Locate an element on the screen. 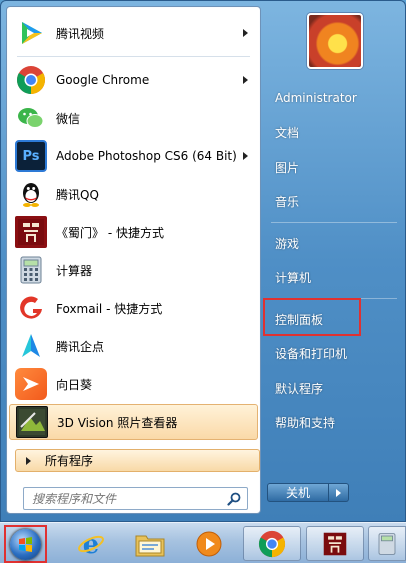 Image resolution: width=406 pixels, height=563 pixels. svg-text: e is located at coordinates (91, 544).